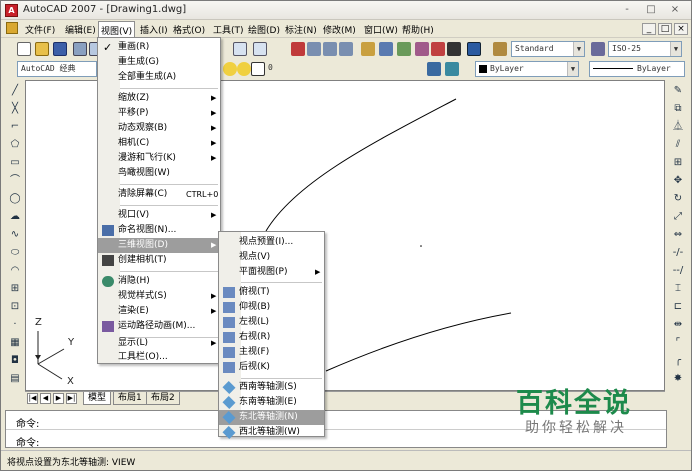  I want to click on maximize-button: □, so click(651, 10).